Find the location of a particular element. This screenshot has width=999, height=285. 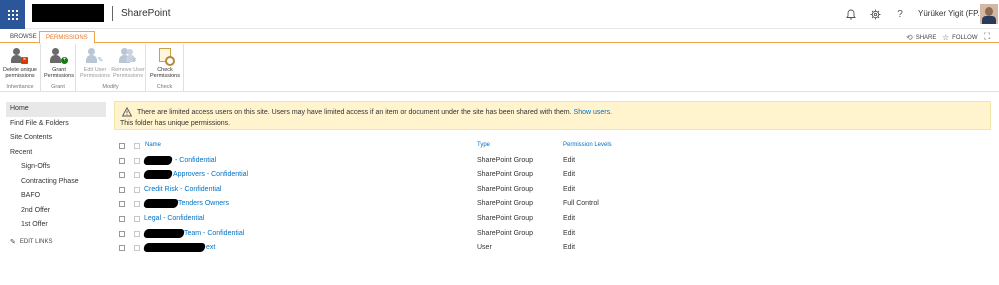

column-header-type: Type is located at coordinates (483, 145).